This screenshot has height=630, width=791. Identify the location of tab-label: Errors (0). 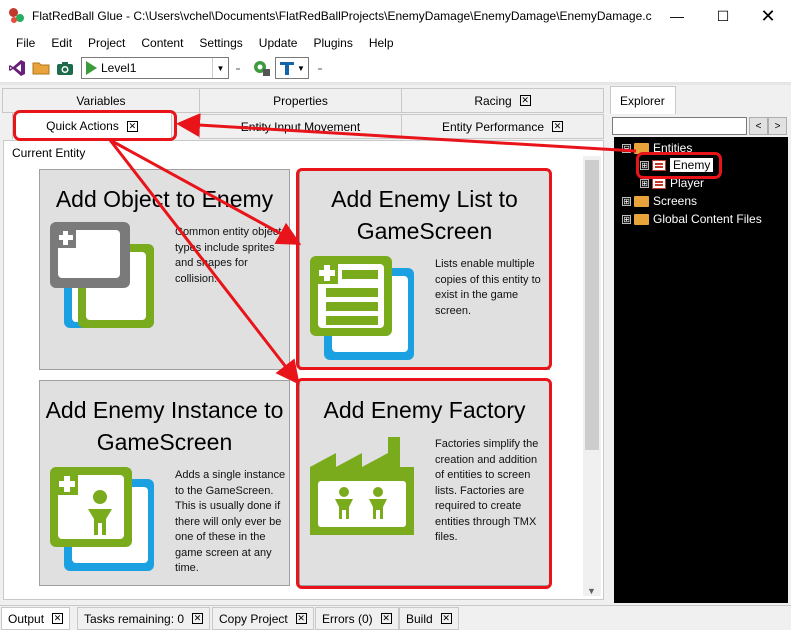
(347, 618).